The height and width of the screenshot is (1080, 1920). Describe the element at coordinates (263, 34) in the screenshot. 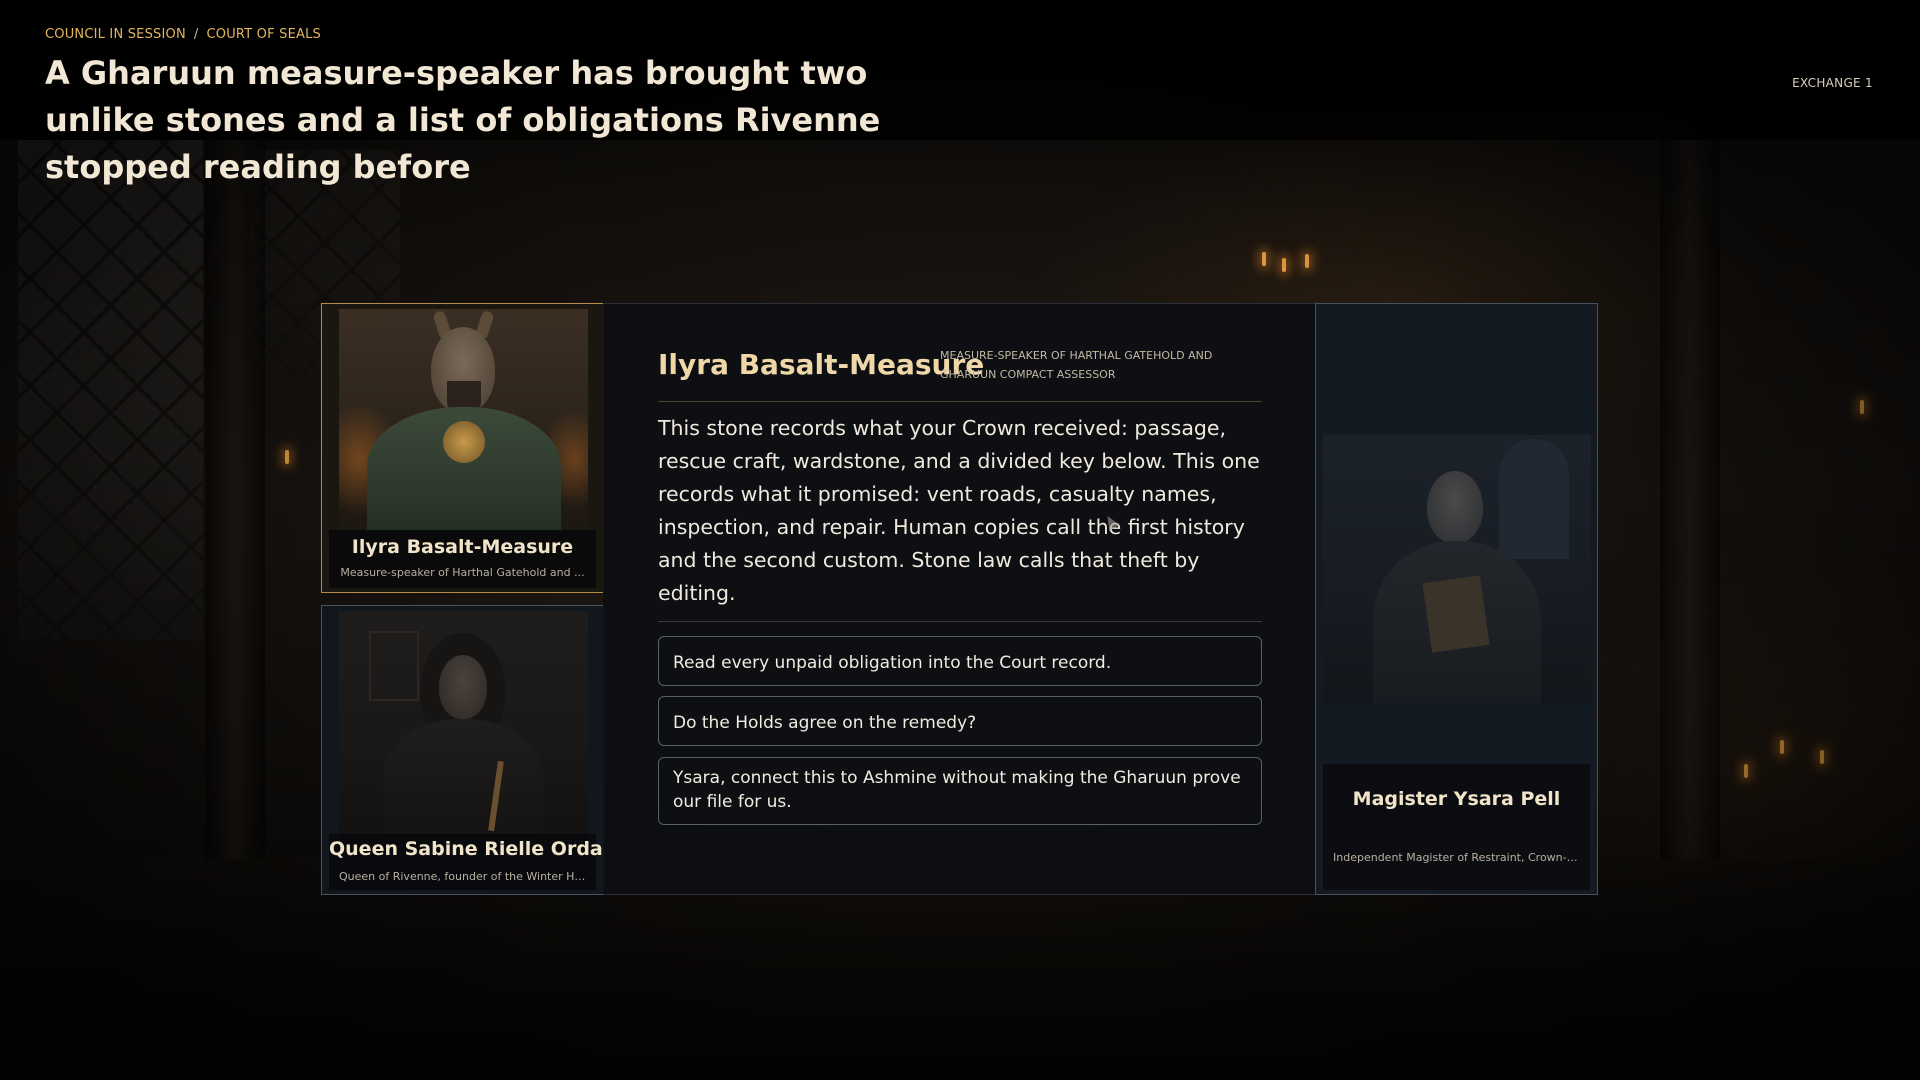

I see `breadcrumb-item: COURT OF SEALS` at that location.